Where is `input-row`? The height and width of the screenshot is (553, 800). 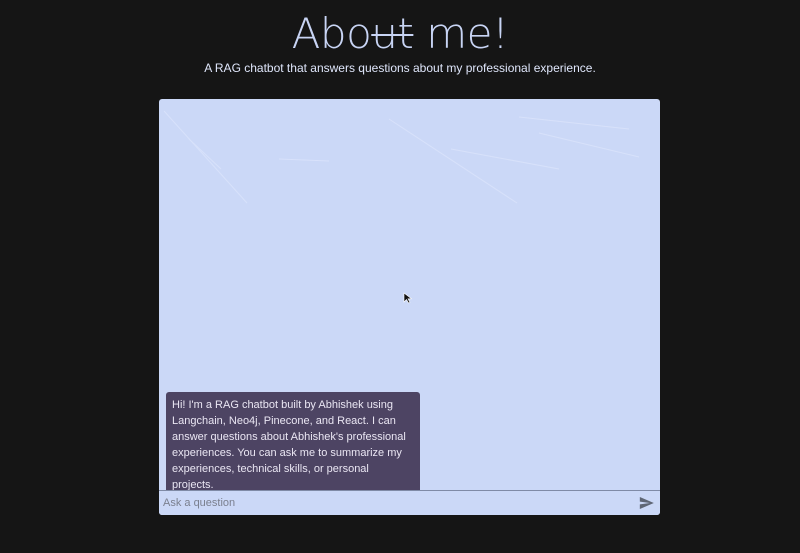
input-row is located at coordinates (409, 502).